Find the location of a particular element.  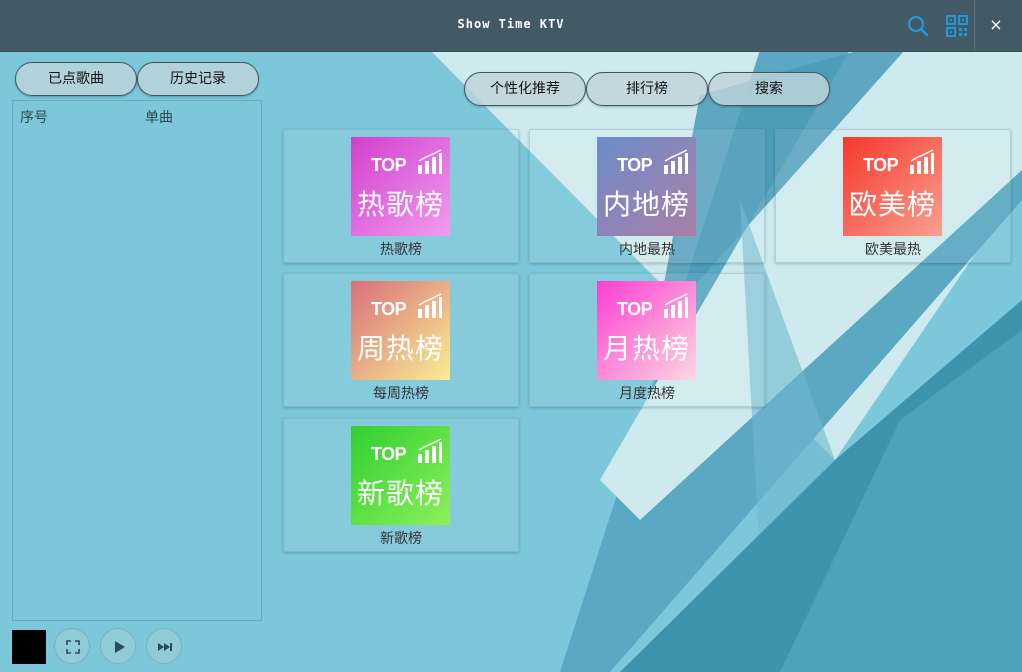

fullscreen-button is located at coordinates (72, 646).